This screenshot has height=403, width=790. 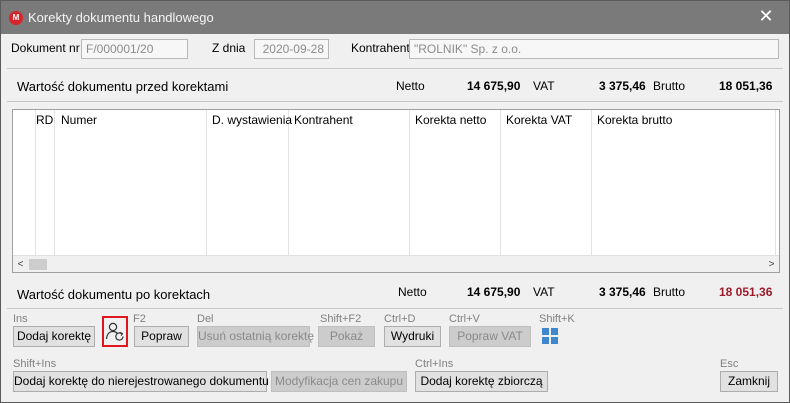 What do you see at coordinates (622, 86) in the screenshot?
I see `before-vat-value: 3 375,46` at bounding box center [622, 86].